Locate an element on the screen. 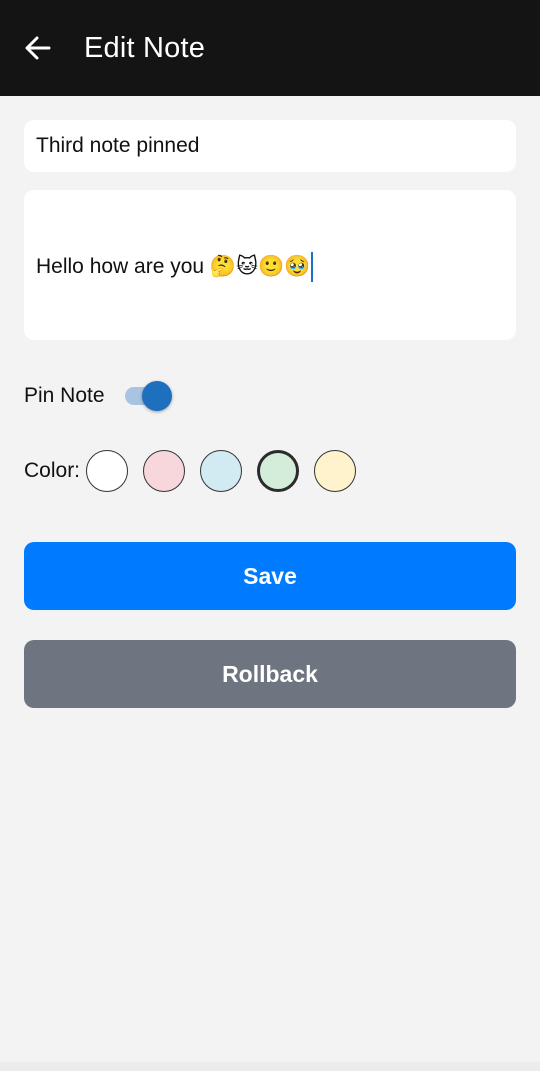 The image size is (540, 1071). pin-note-label: Pin Note is located at coordinates (64, 395).